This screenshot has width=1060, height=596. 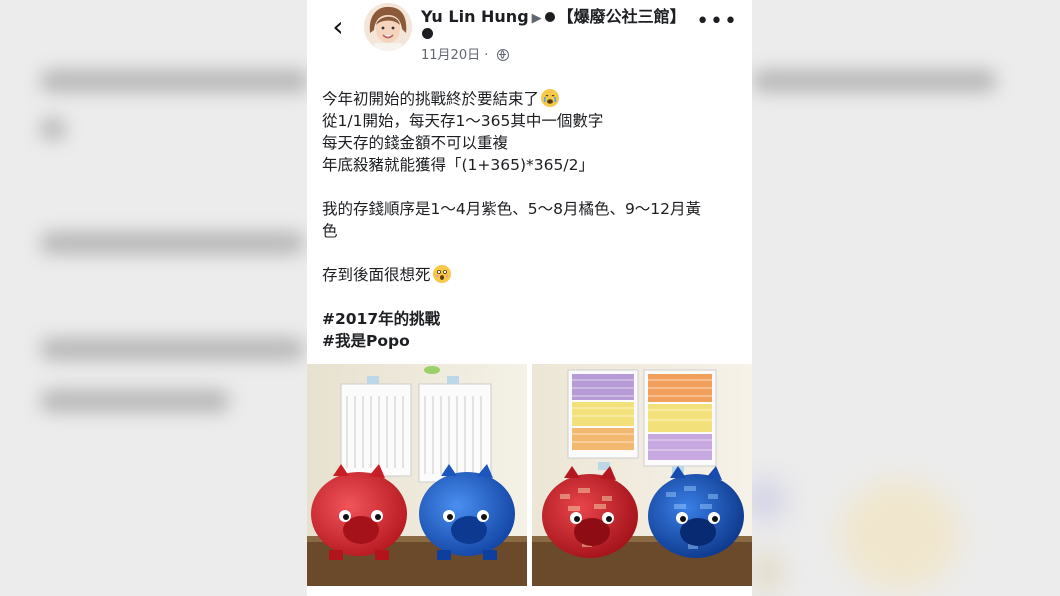 What do you see at coordinates (622, 16) in the screenshot?
I see `group-name: 【爆廢公社三館】` at bounding box center [622, 16].